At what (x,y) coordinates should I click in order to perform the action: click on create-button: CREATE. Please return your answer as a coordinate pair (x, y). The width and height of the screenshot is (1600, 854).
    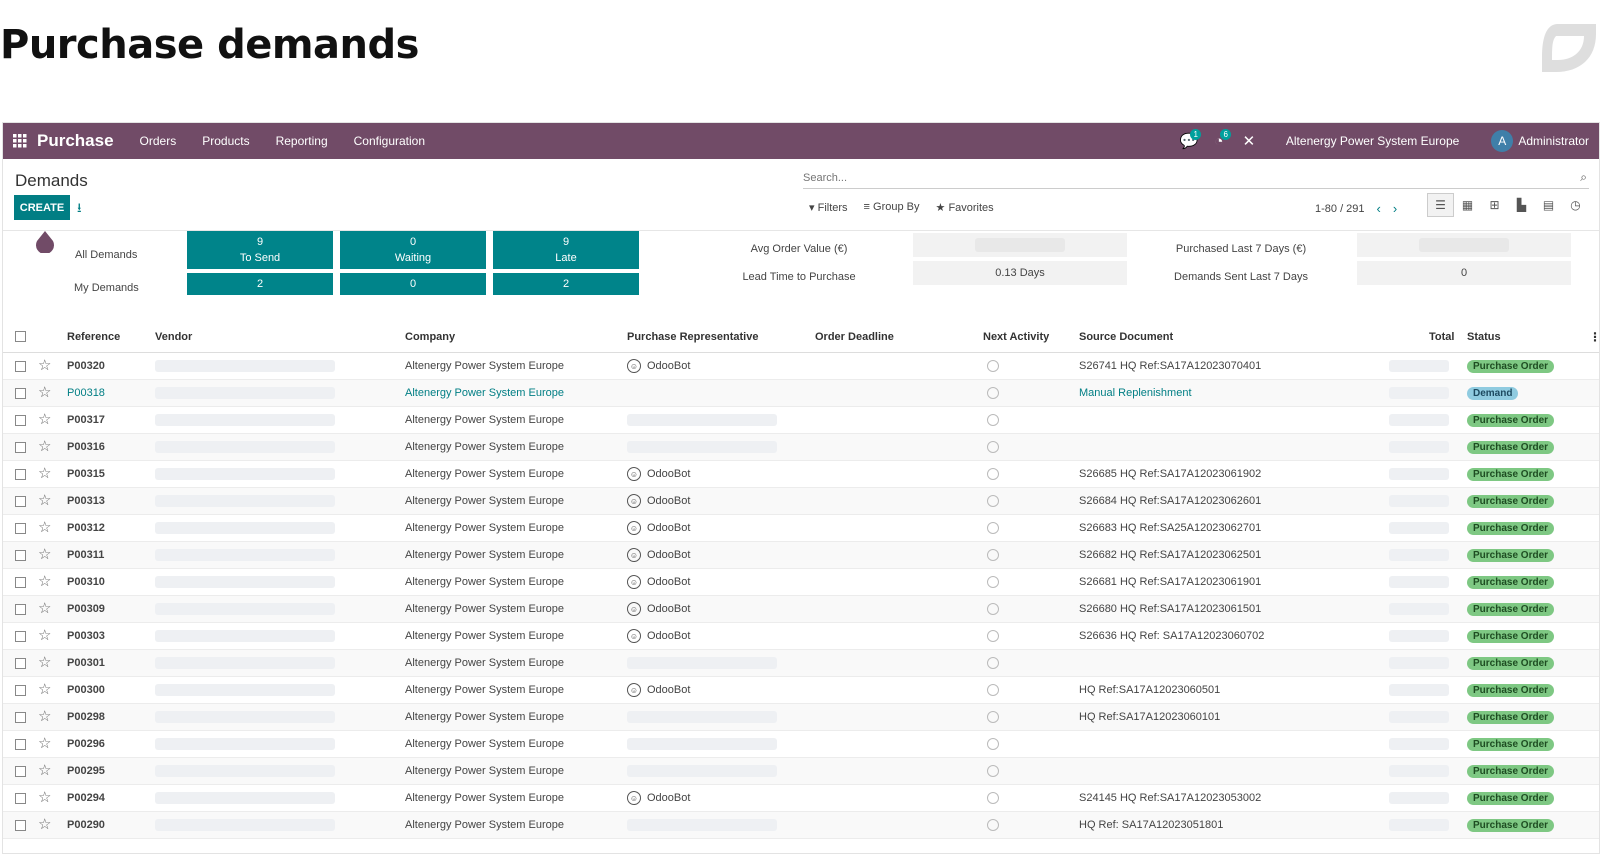
    Looking at the image, I should click on (42, 207).